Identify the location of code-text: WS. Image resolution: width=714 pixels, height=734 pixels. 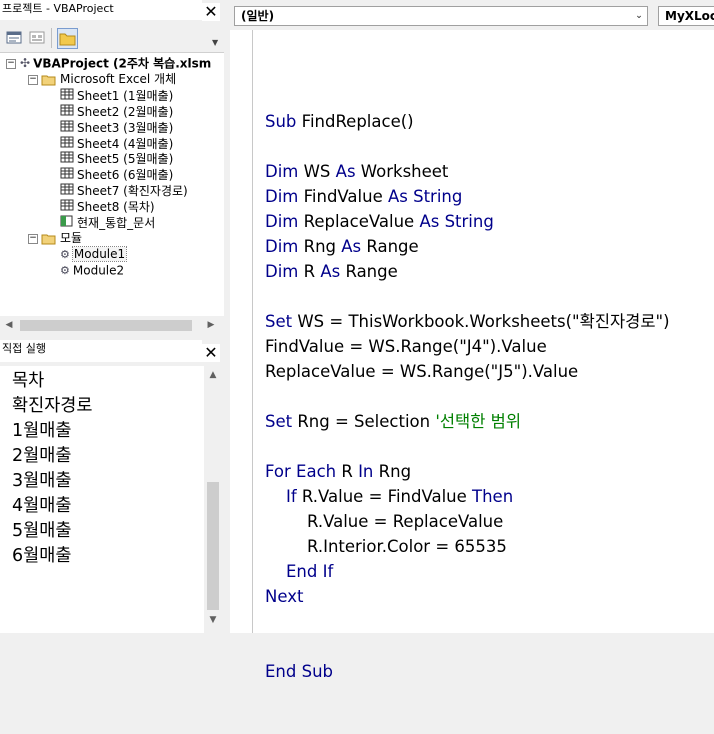
(319, 171).